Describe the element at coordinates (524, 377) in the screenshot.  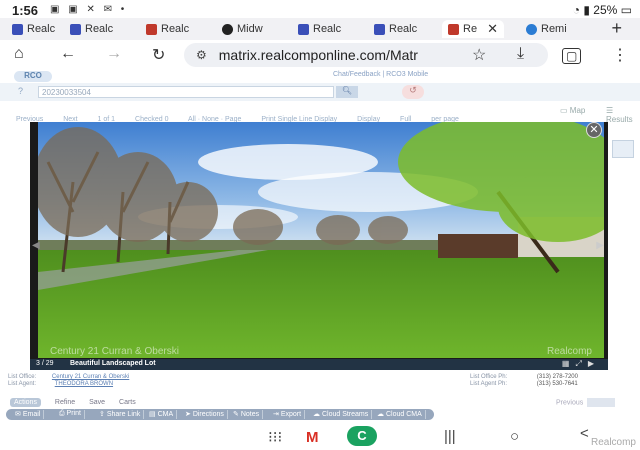
I see `list-office-phone-row: List Office Ph: (313) 278-7200` at that location.